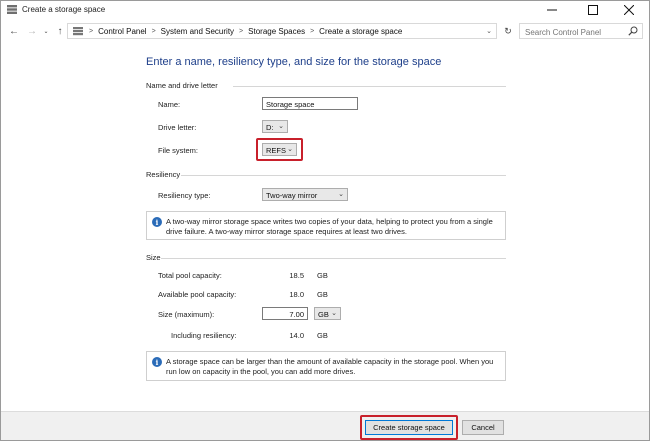 This screenshot has width=650, height=441. I want to click on forward-button: →, so click(32, 31).